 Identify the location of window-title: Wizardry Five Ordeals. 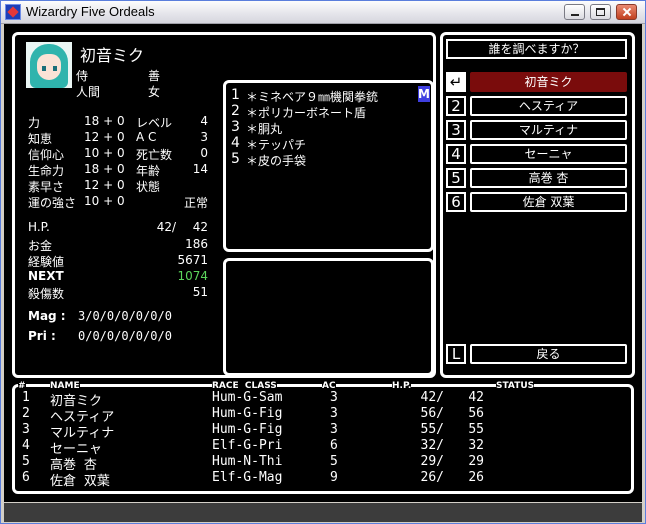
(90, 11).